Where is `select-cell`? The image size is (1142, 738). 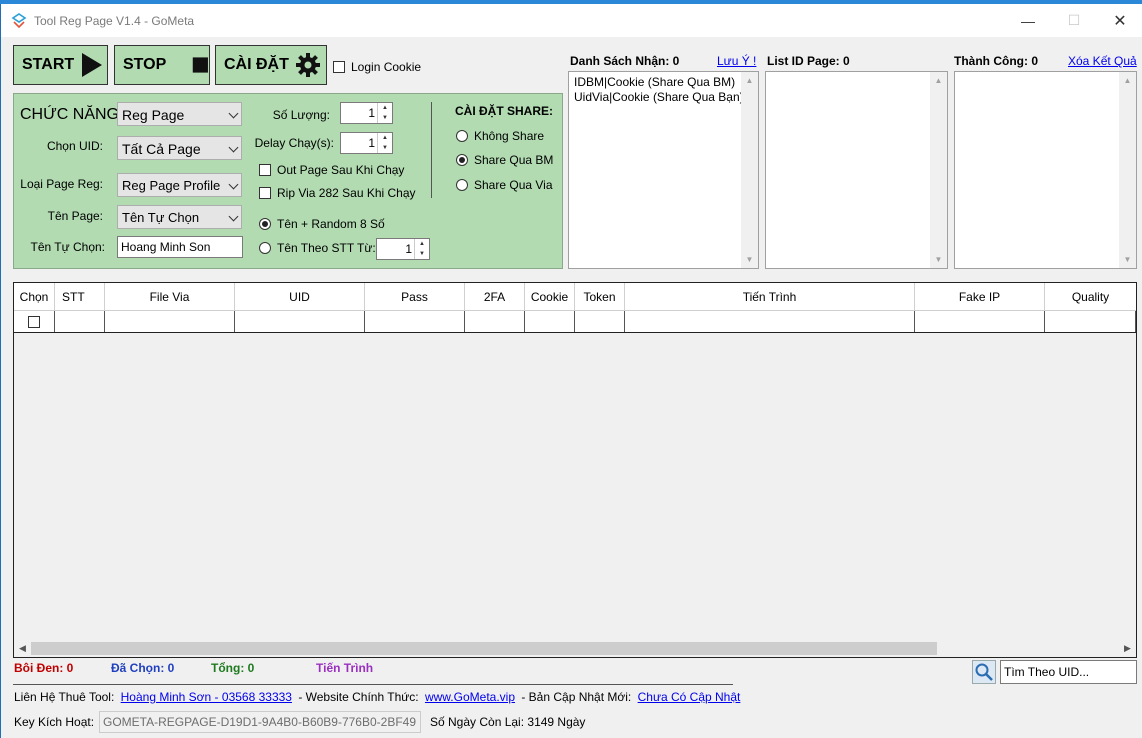
select-cell is located at coordinates (34, 321).